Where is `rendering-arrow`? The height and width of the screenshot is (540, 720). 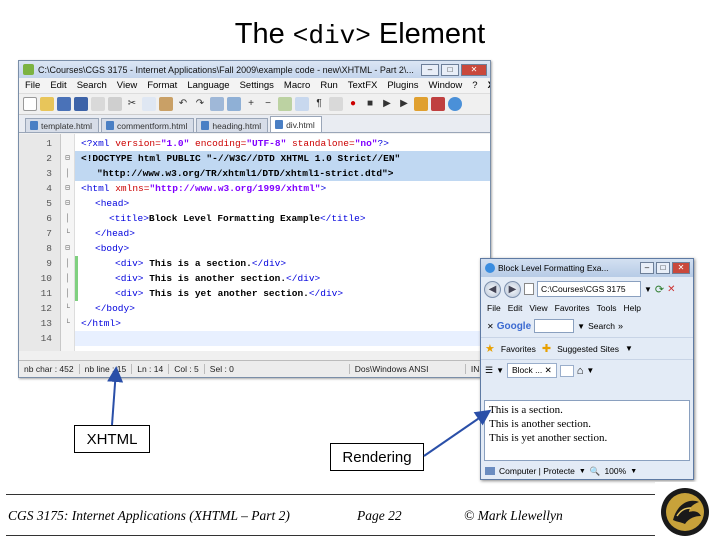
rendering-arrow is located at coordinates (457, 433).